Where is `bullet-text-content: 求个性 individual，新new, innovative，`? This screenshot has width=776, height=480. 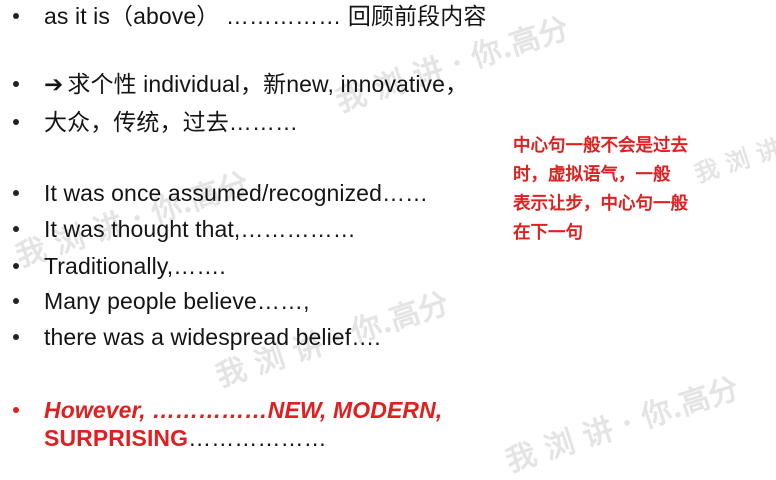
bullet-text-content: 求个性 individual，新new, innovative， is located at coordinates (268, 84).